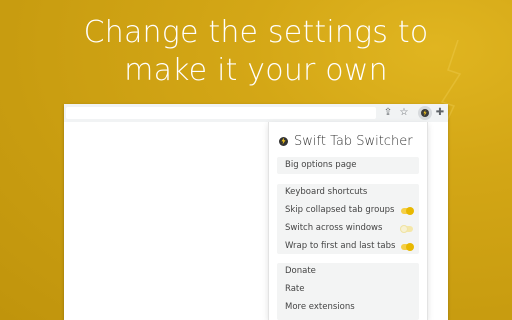 The image size is (512, 320). Describe the element at coordinates (321, 165) in the screenshot. I see `big-options-page-link: Big options page` at that location.